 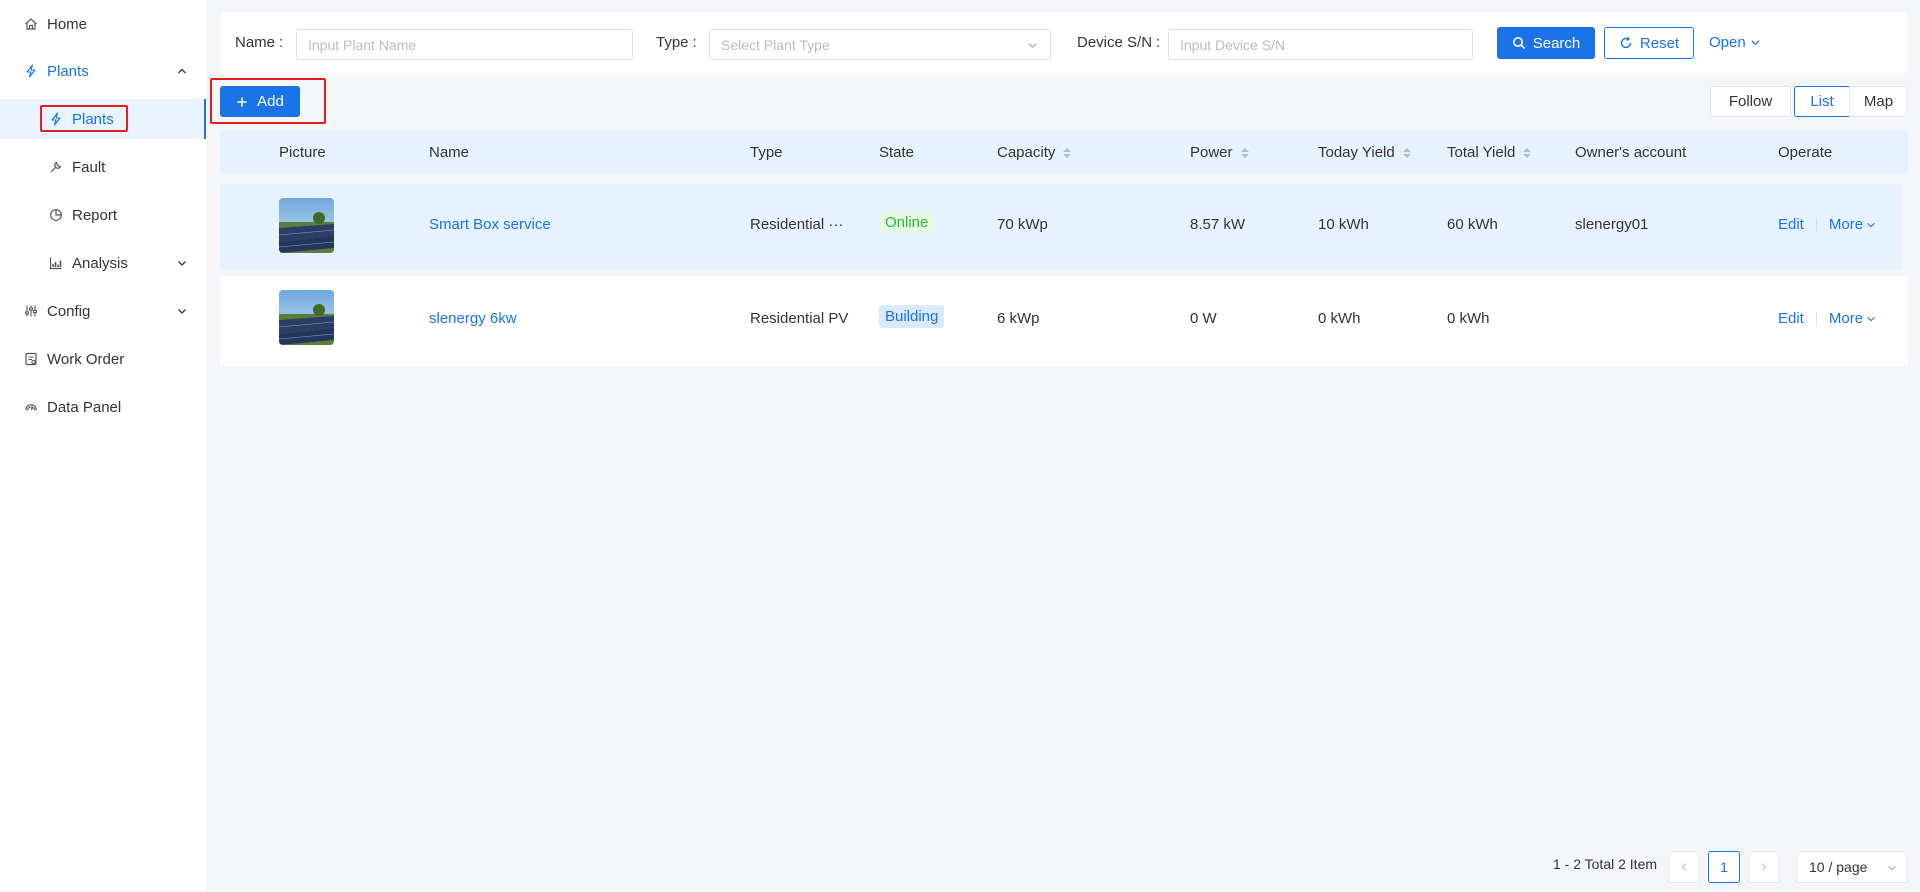 What do you see at coordinates (31, 71) in the screenshot?
I see `bolt-icon` at bounding box center [31, 71].